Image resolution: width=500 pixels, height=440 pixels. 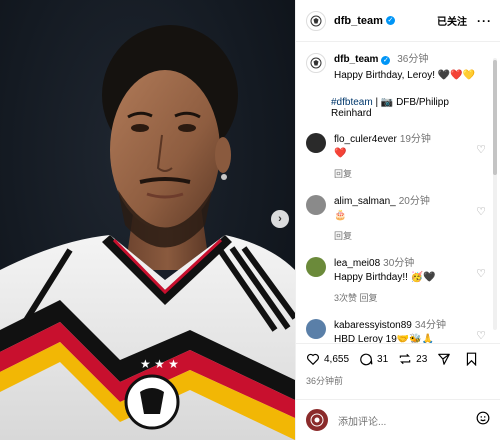 What do you see at coordinates (365, 201) in the screenshot?
I see `commenter-username: alim_salman_` at bounding box center [365, 201].